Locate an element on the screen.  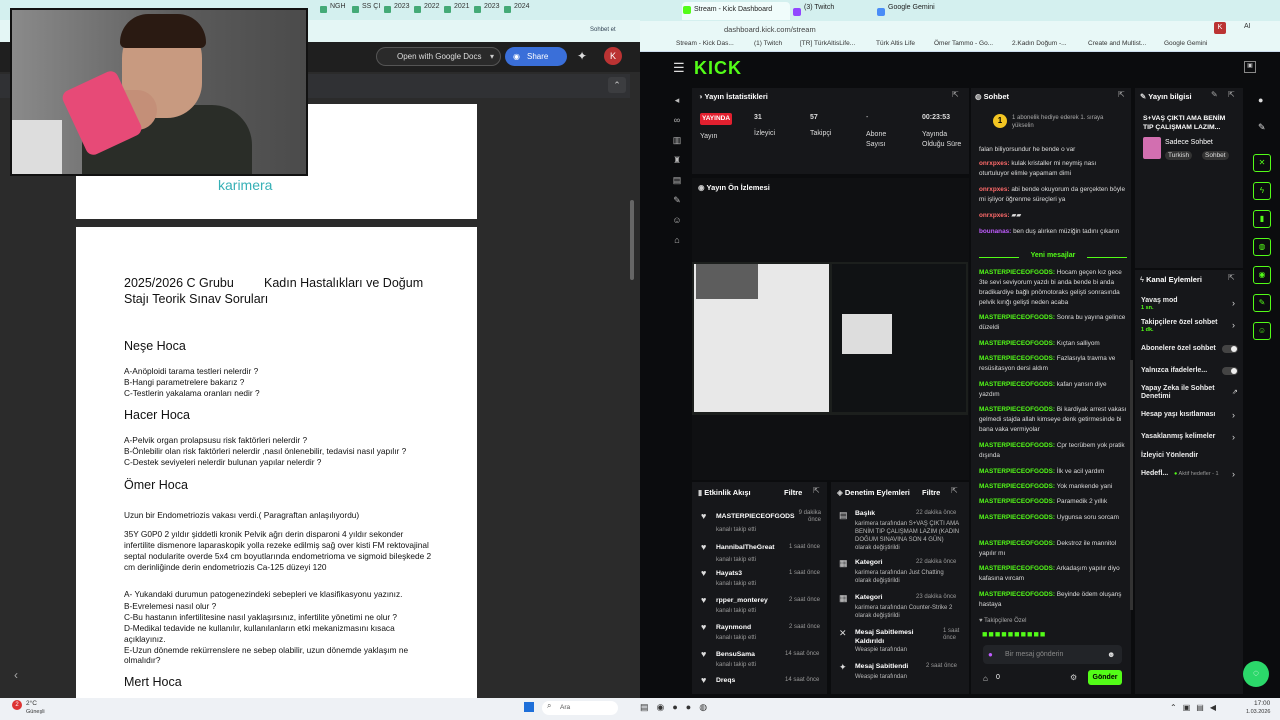
activity-user: Raynmond is located at coordinates (733, 627).